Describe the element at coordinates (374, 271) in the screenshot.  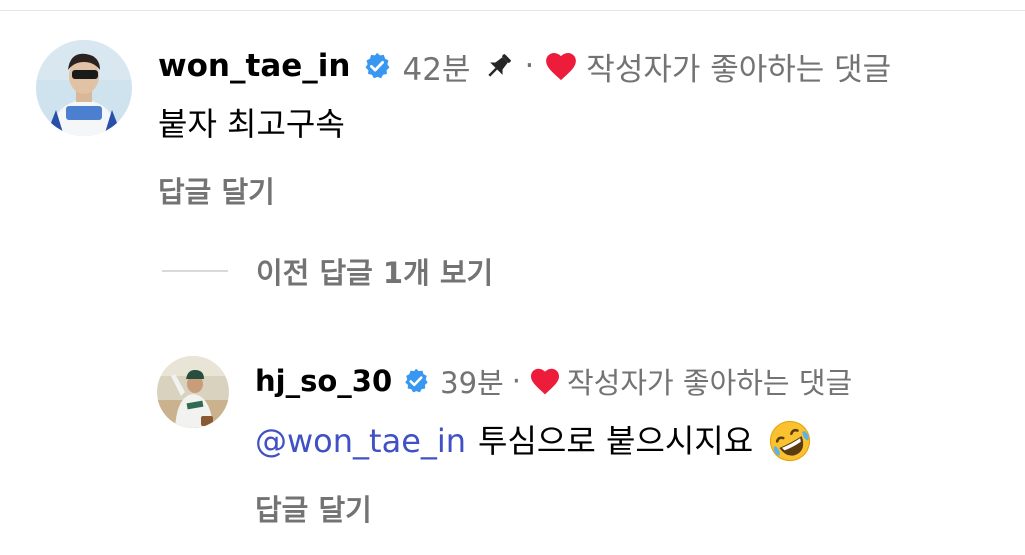
I see `view-previous-label: 이전 답글 1개 보기` at that location.